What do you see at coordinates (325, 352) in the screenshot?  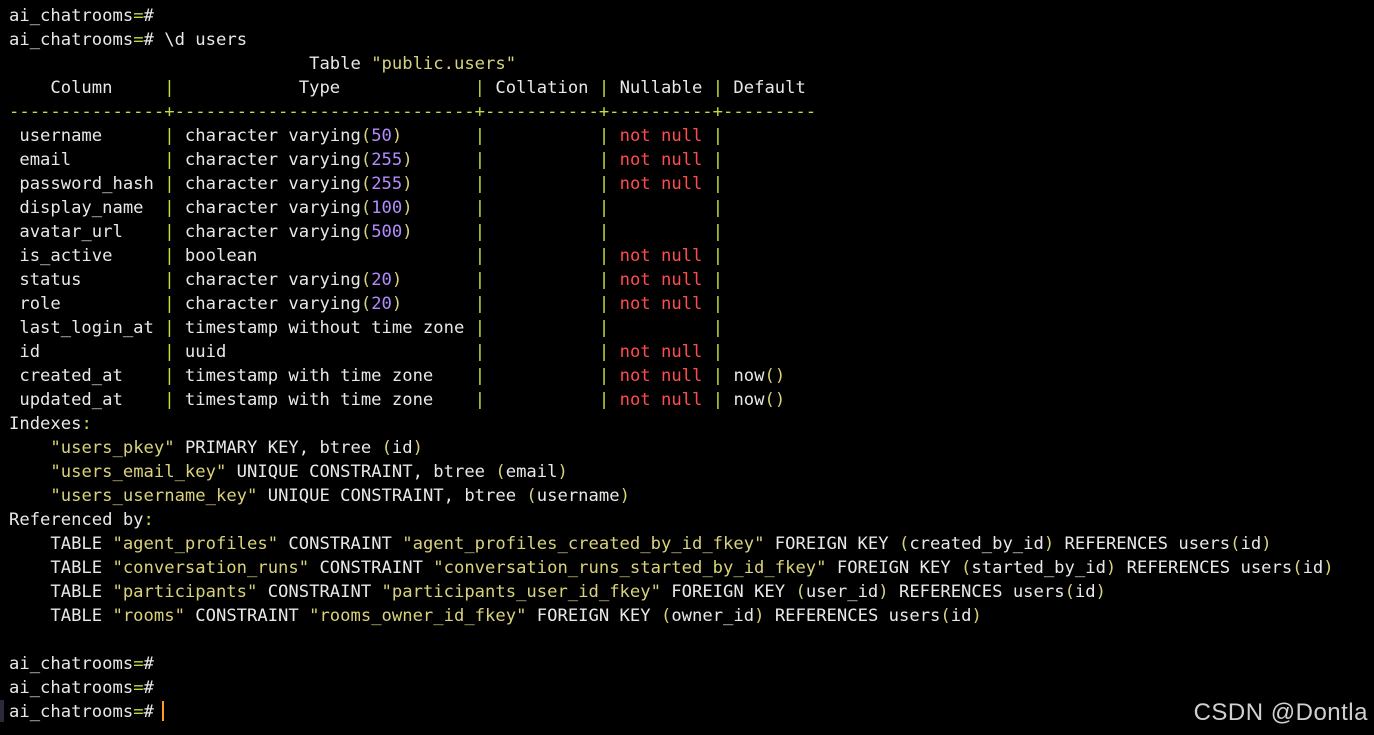 I see `cell-type: uuid` at bounding box center [325, 352].